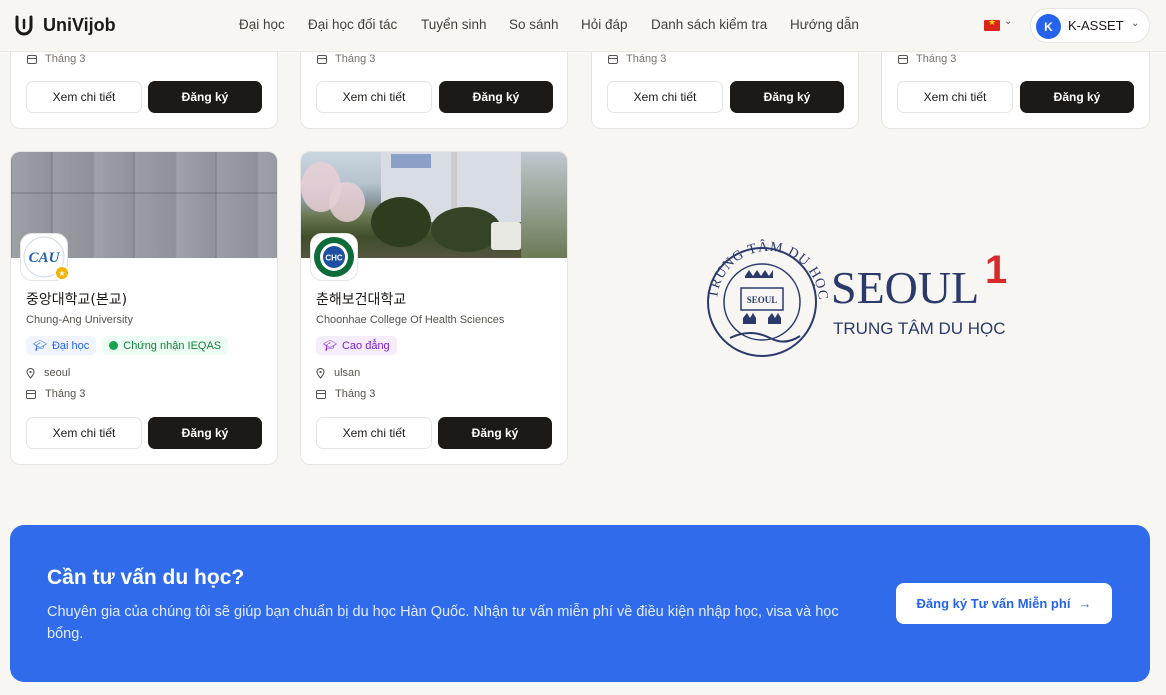 Image resolution: width=1166 pixels, height=695 pixels. I want to click on tag-list: 🎓︎ Cao đẳng, so click(356, 345).